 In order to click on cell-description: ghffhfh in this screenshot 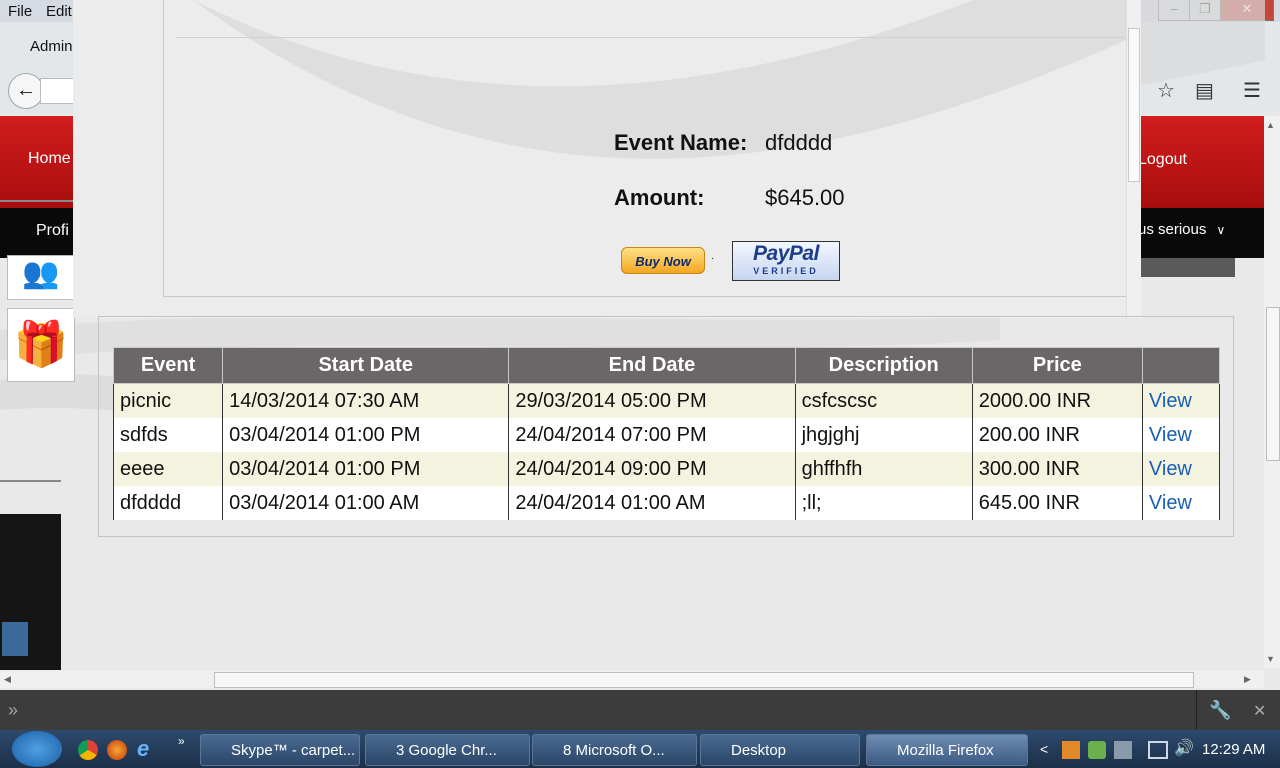, I will do `click(883, 469)`.